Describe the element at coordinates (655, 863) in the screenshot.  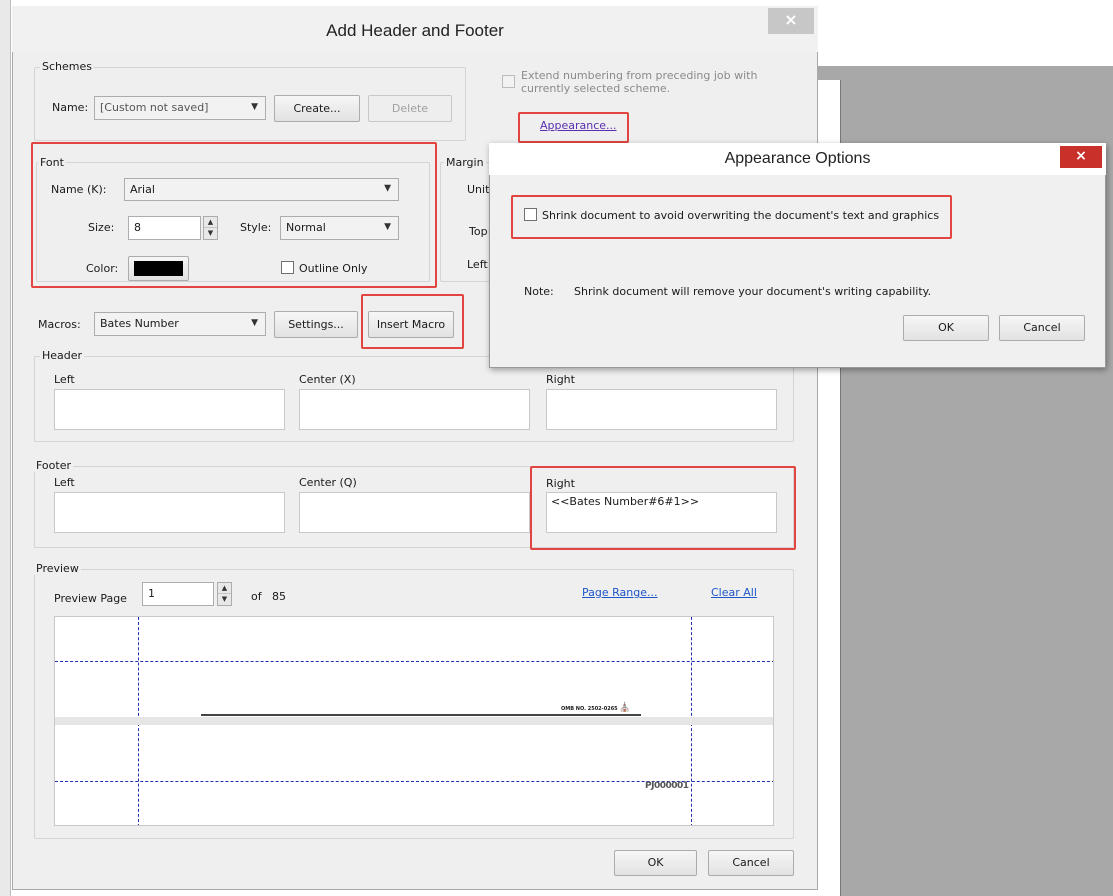
I see `ok-button: OK` at that location.